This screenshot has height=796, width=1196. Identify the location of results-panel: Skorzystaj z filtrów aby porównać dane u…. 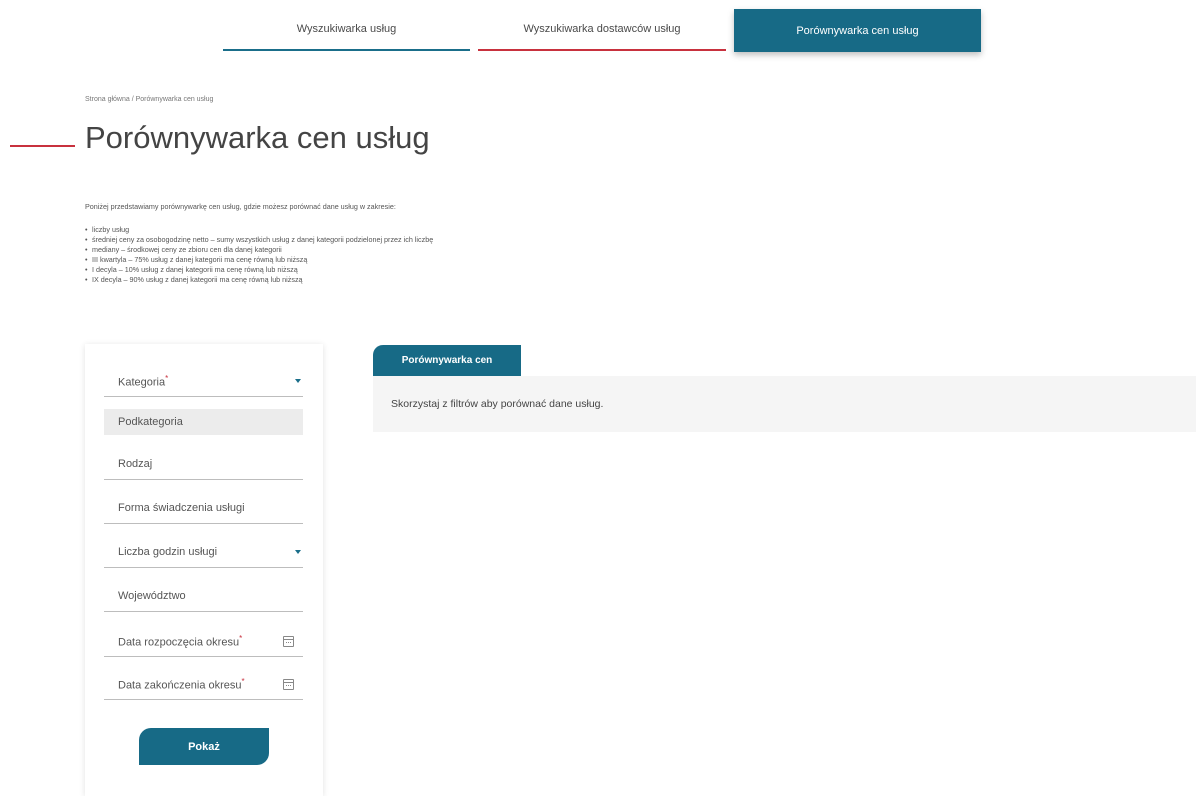
(784, 404).